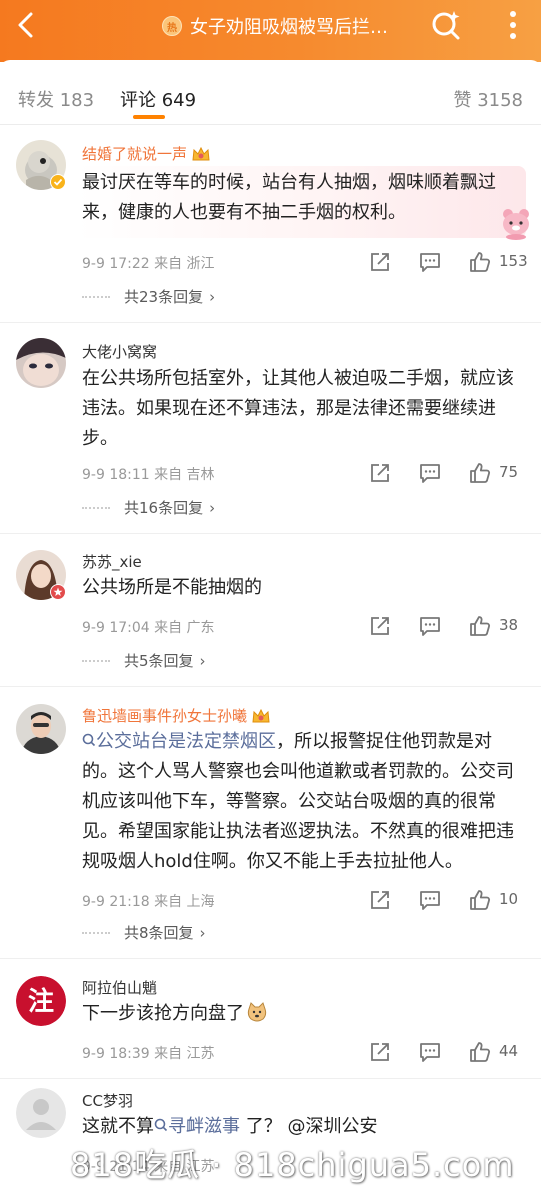 This screenshot has height=1200, width=541. Describe the element at coordinates (509, 472) in the screenshot. I see `like-count: 75` at that location.